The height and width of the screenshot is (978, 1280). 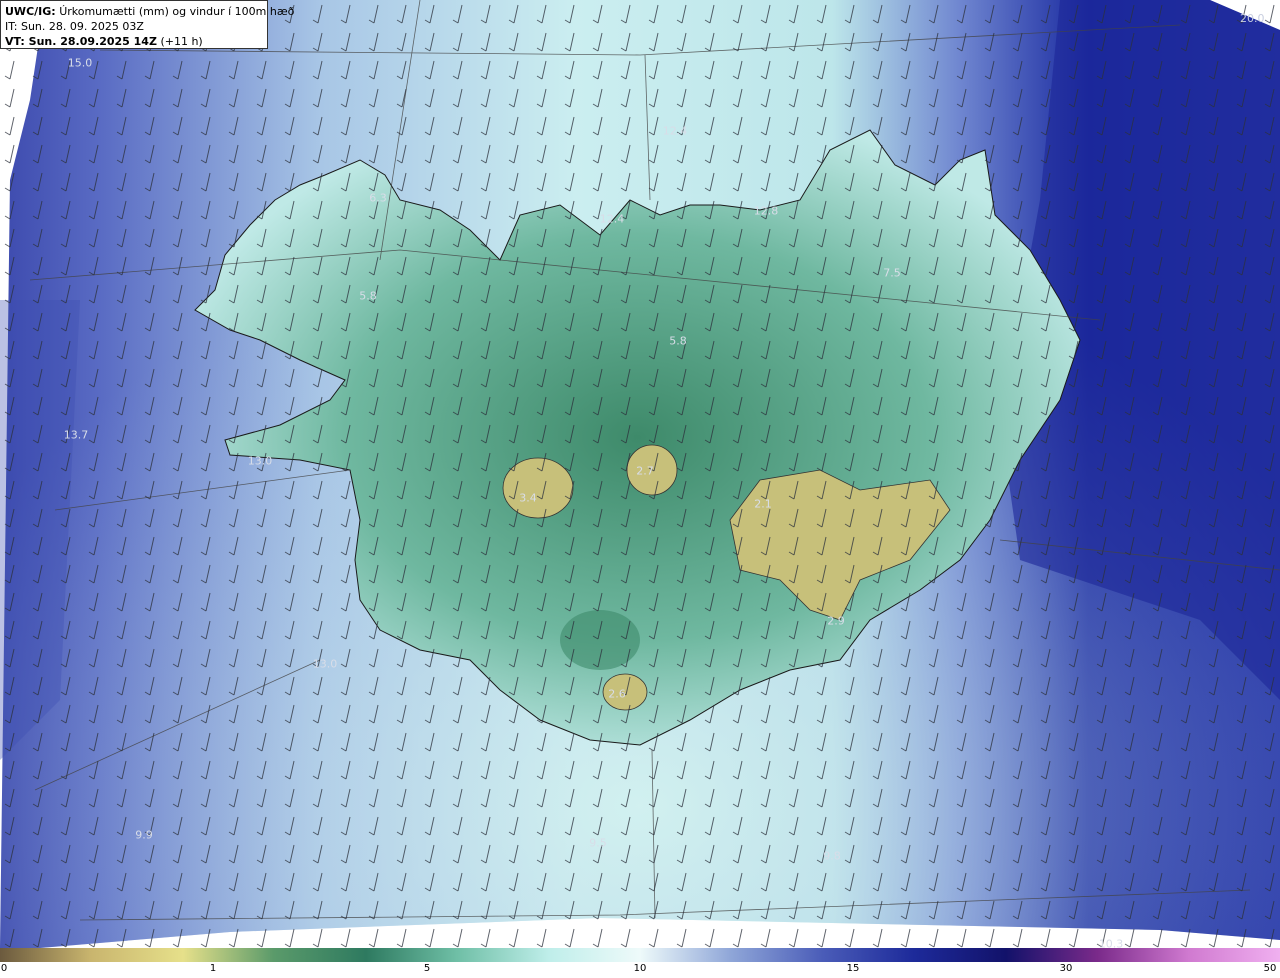 What do you see at coordinates (80, 63) in the screenshot?
I see `map-value-label: 15.0` at bounding box center [80, 63].